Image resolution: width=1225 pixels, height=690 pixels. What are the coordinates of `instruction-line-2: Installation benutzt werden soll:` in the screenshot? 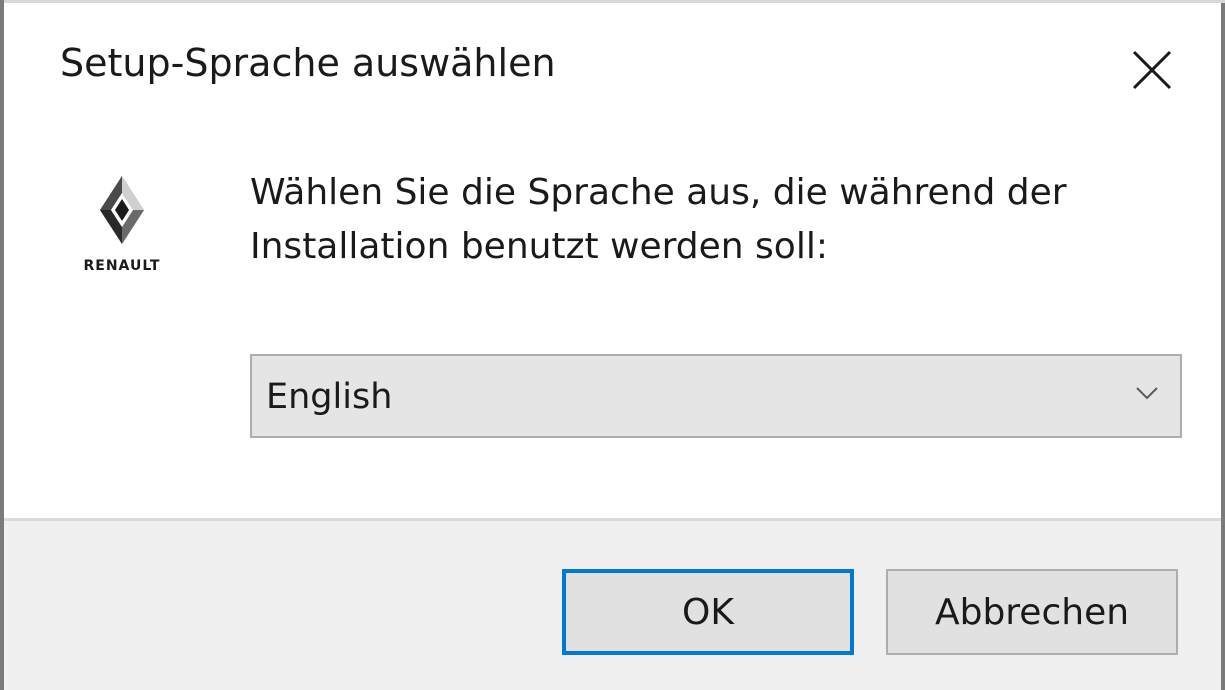 It's located at (539, 246).